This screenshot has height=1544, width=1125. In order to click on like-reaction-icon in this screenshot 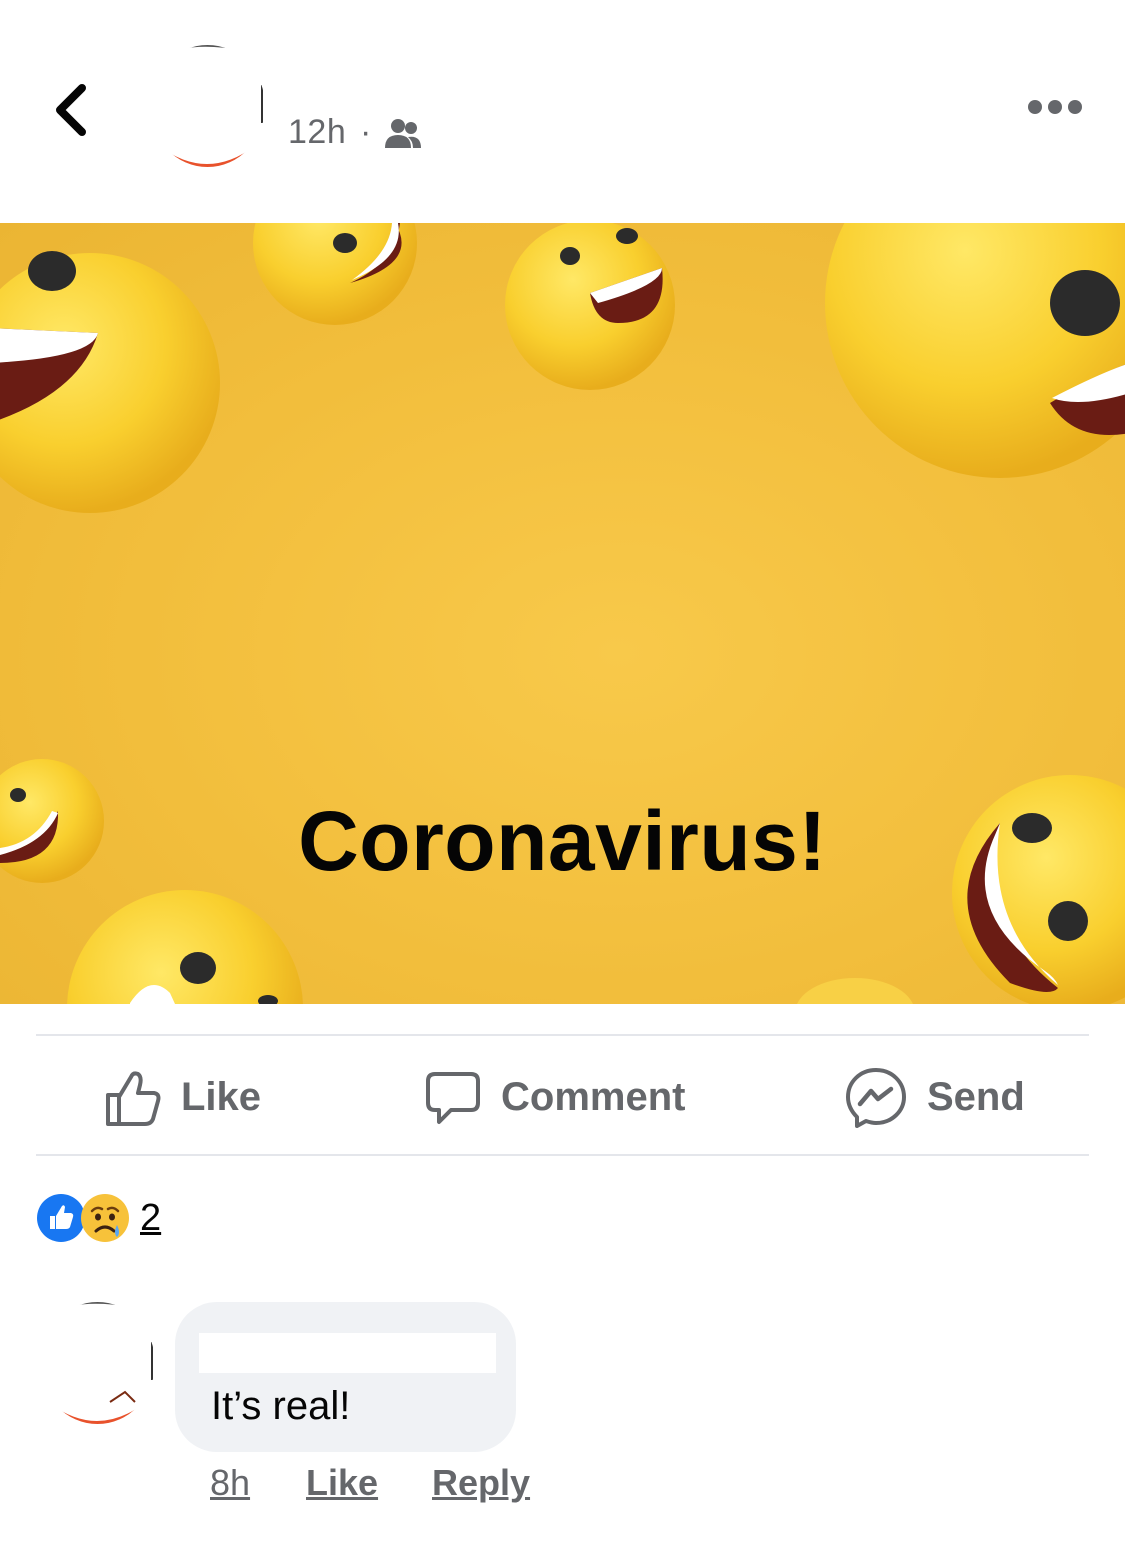, I will do `click(61, 1218)`.